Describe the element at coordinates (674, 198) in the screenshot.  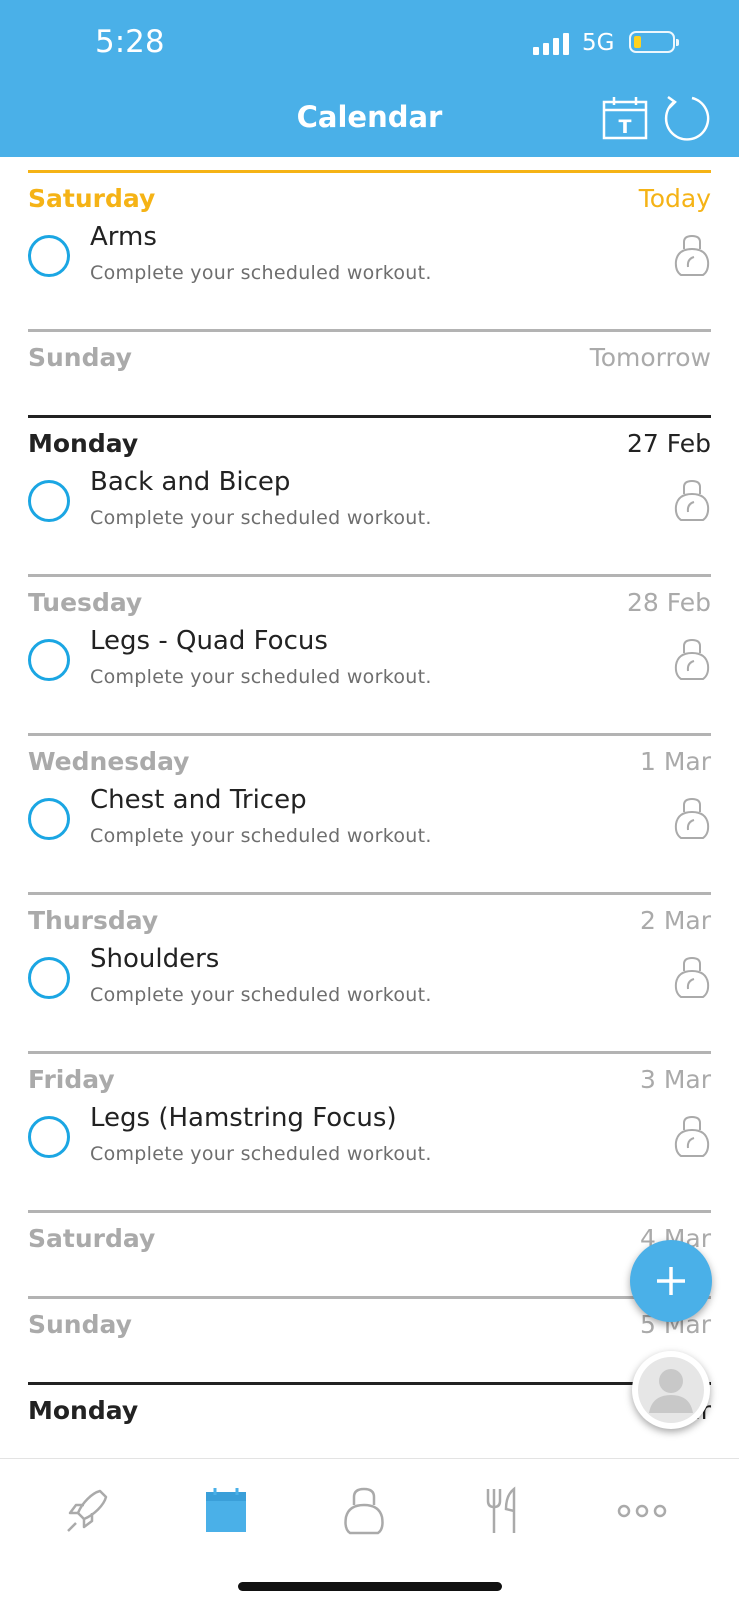
I see `day-date: Today` at that location.